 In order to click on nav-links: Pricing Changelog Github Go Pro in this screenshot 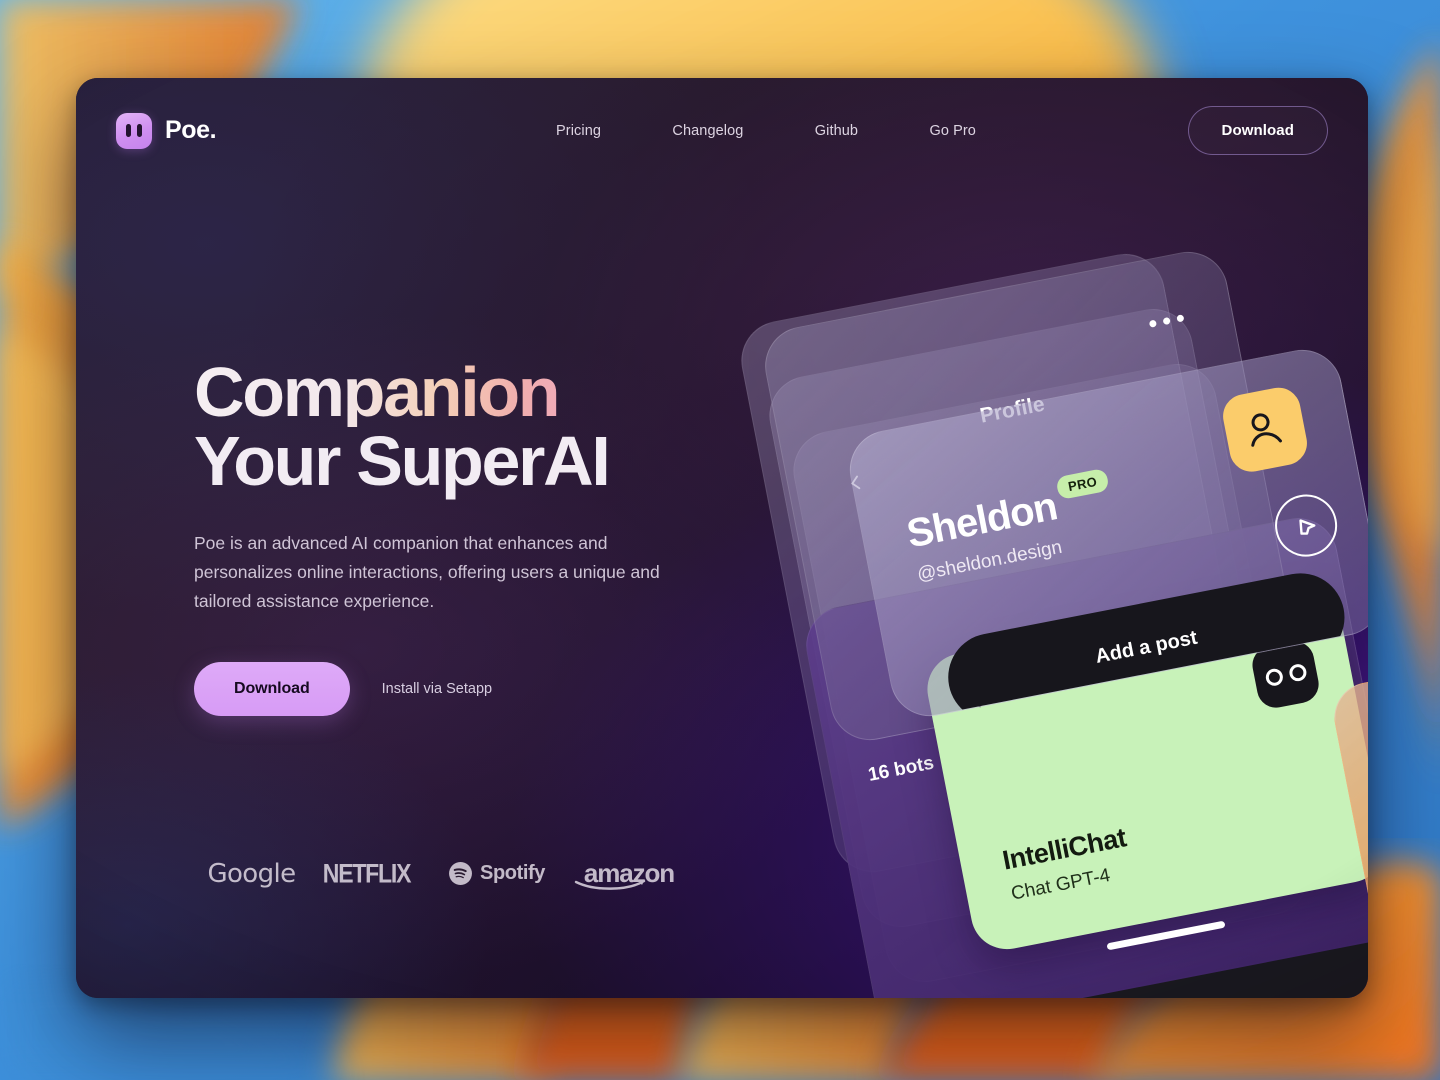, I will do `click(766, 131)`.